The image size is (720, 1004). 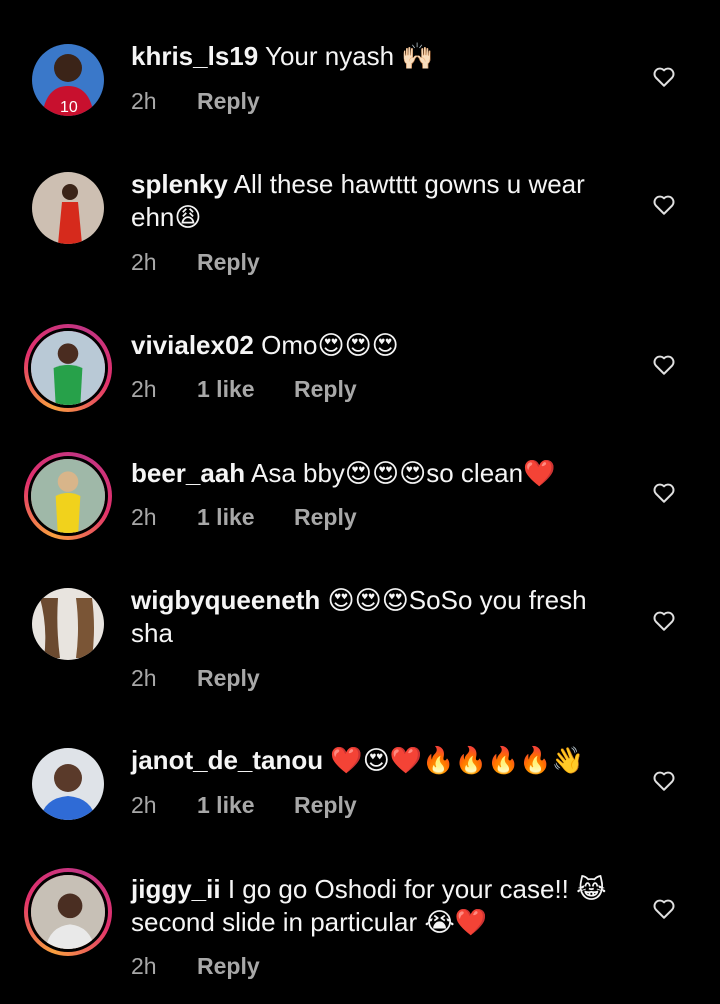 I want to click on avatar-image: 10, so click(x=68, y=80).